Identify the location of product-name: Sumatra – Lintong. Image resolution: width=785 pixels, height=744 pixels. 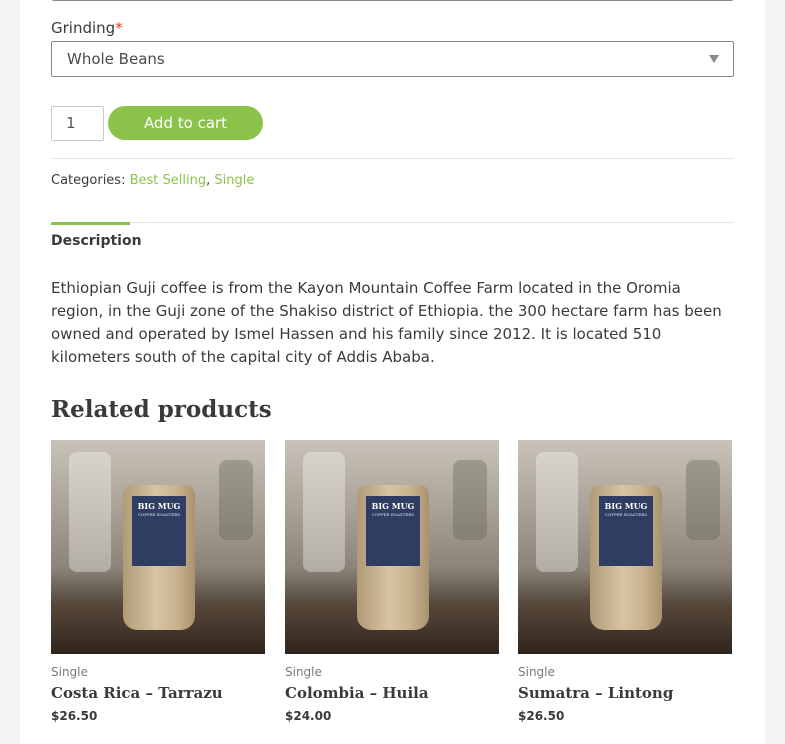
(625, 693).